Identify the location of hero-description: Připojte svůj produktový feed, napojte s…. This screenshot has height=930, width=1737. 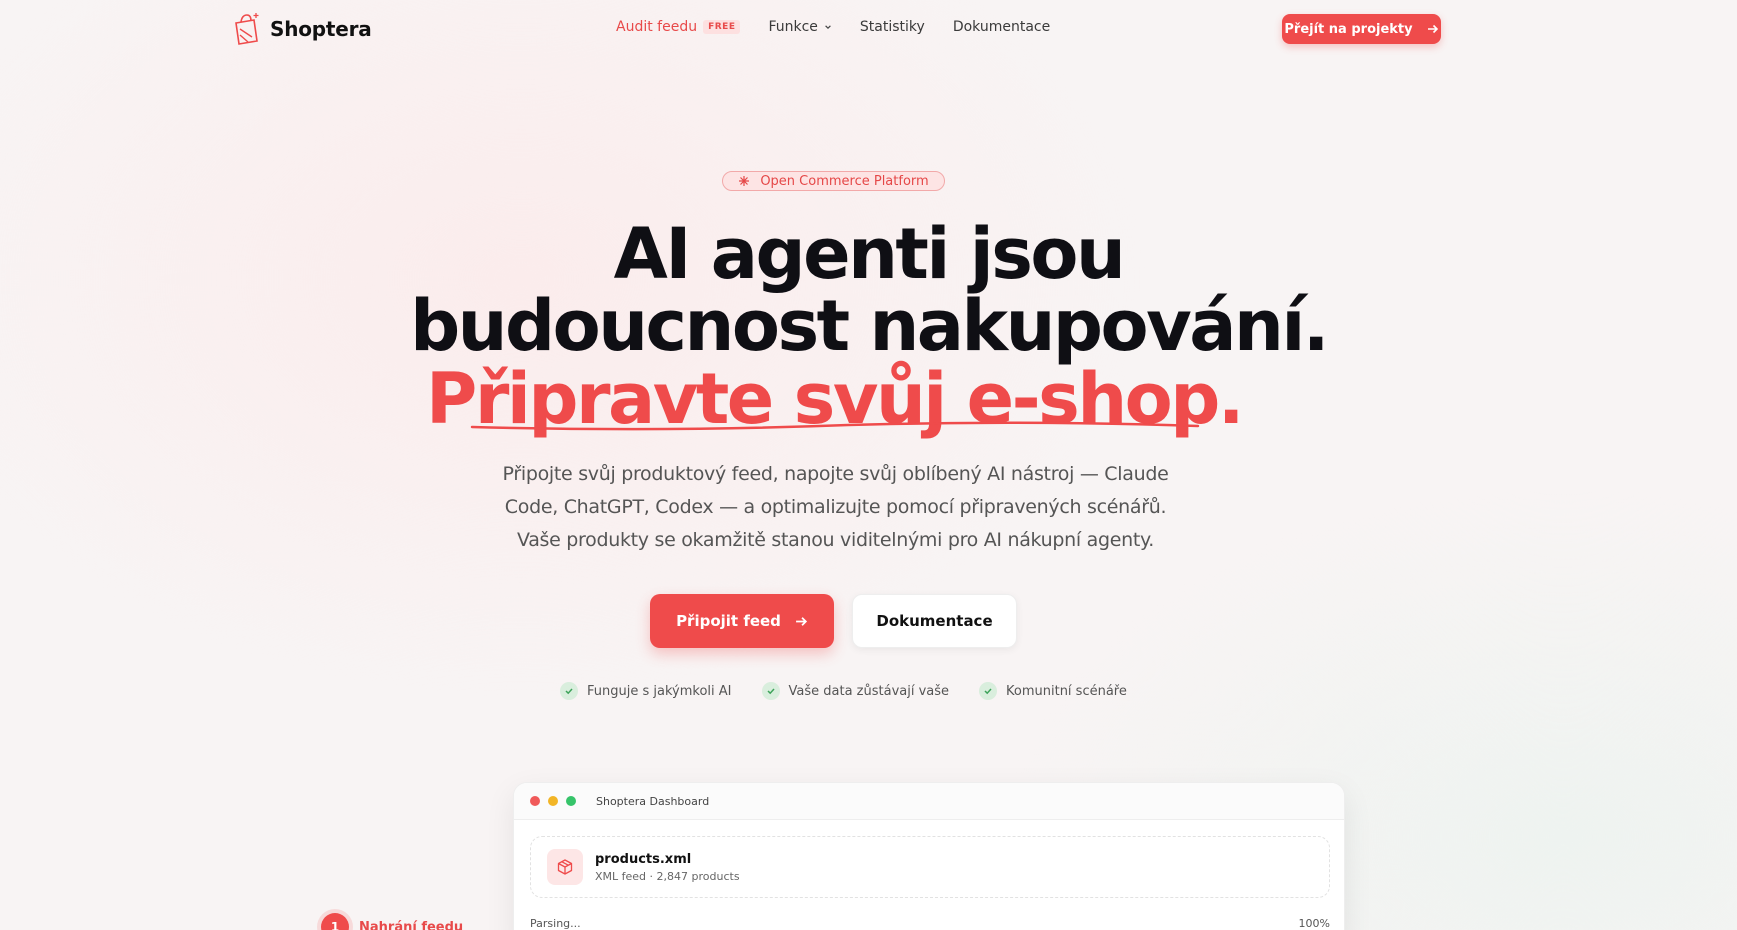
(835, 507).